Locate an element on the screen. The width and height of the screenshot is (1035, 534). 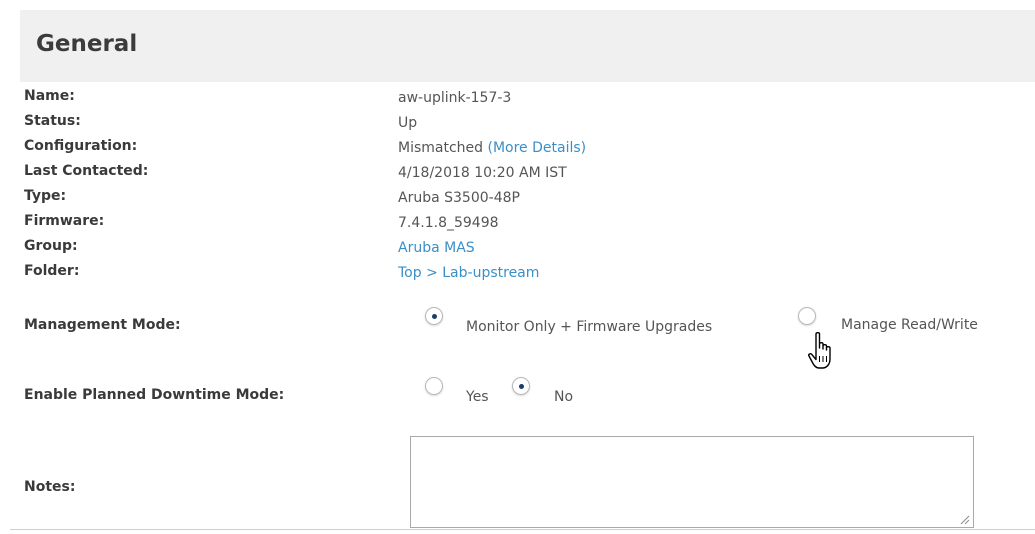
firmware-label: Firmware: is located at coordinates (64, 221).